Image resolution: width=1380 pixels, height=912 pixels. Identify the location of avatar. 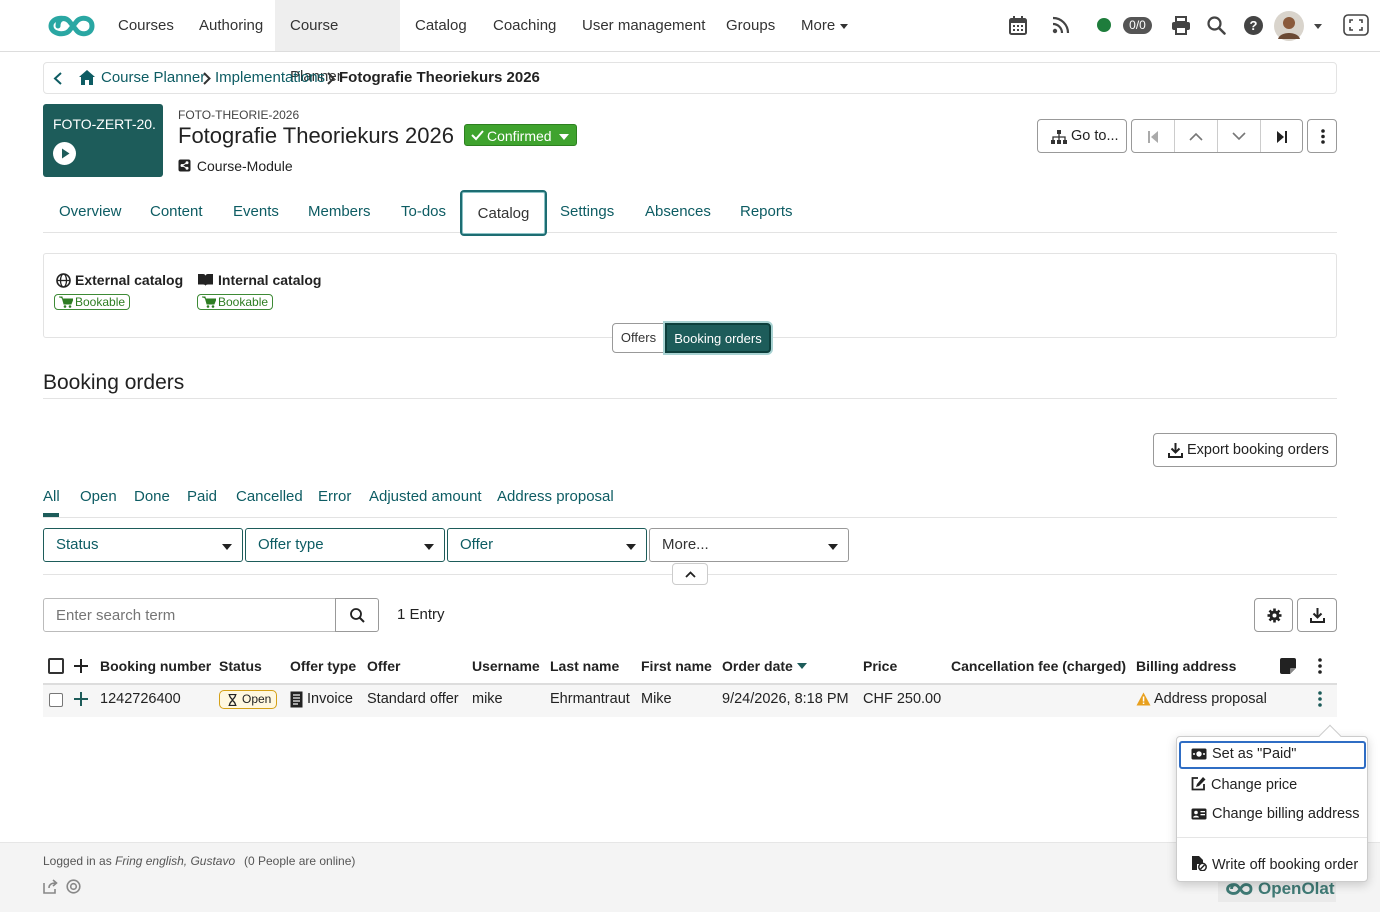
(1289, 26).